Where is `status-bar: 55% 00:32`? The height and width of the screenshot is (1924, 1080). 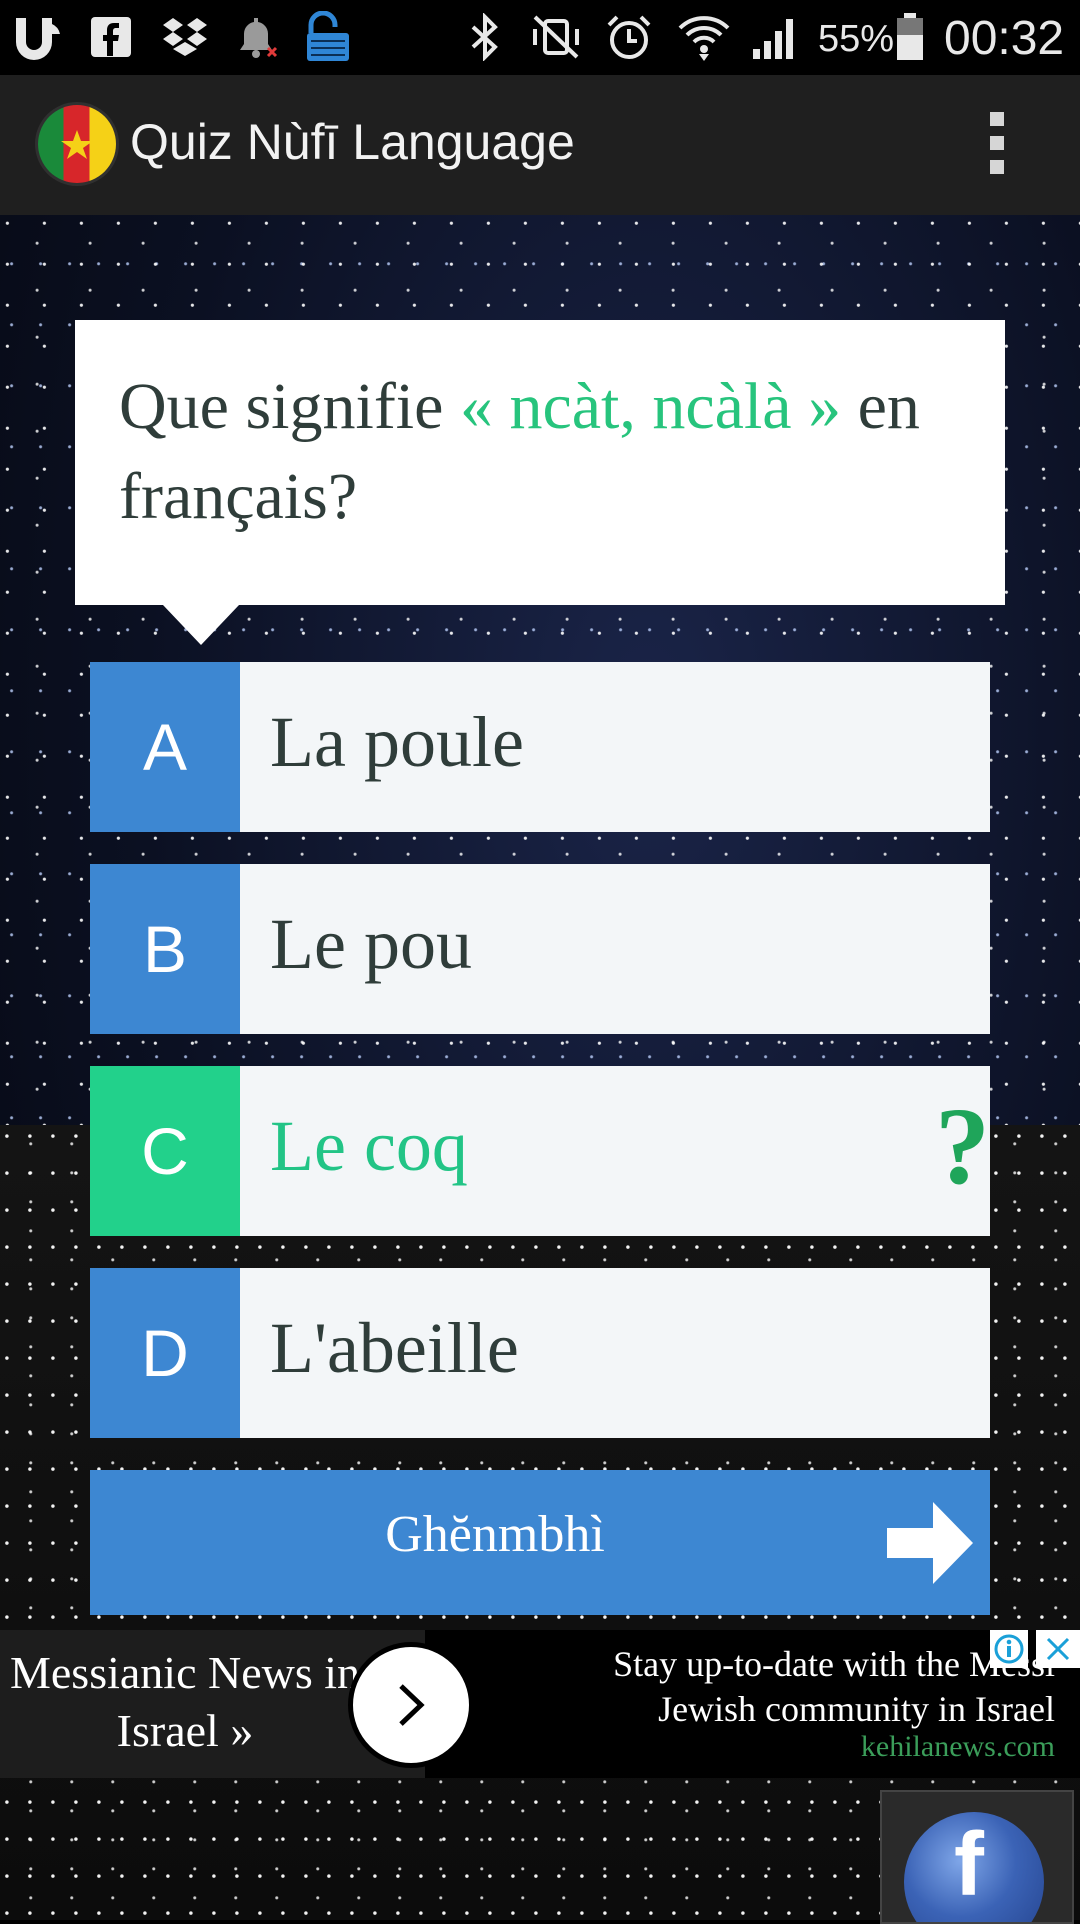 status-bar: 55% 00:32 is located at coordinates (540, 37).